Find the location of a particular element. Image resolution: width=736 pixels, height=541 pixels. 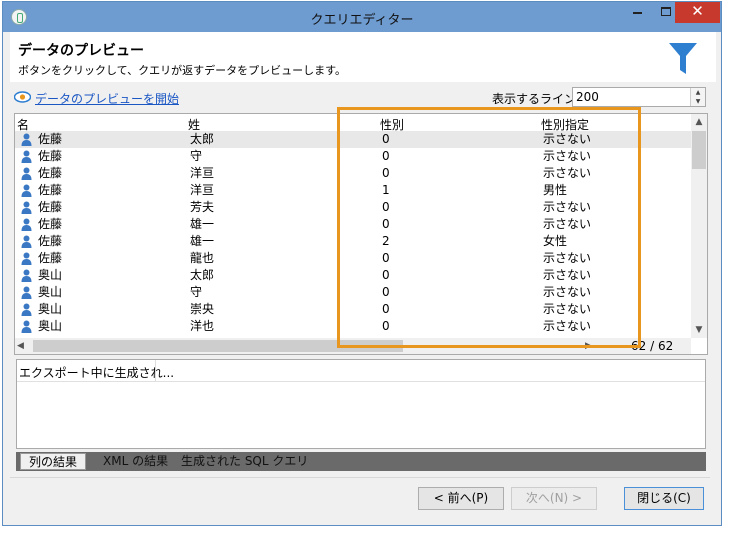

title-bar: クエリエディター ✕ is located at coordinates (362, 17).